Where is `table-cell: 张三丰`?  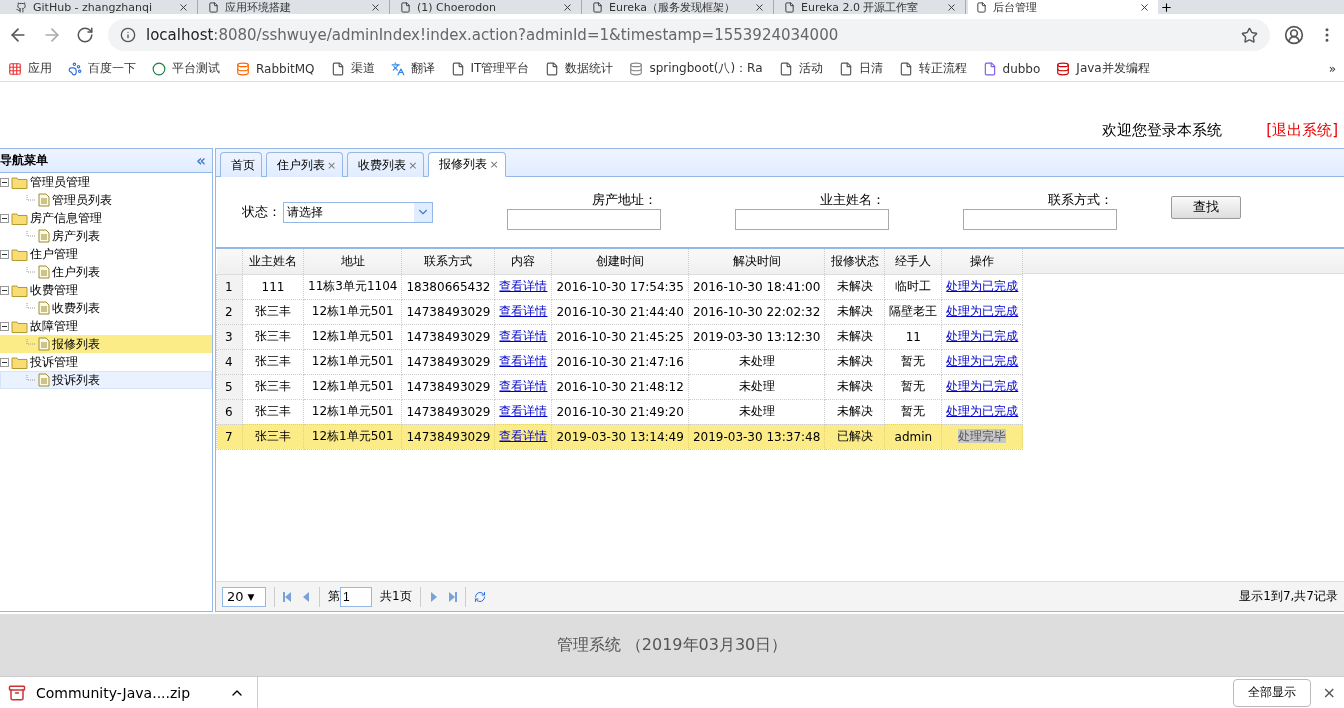 table-cell: 张三丰 is located at coordinates (273, 311).